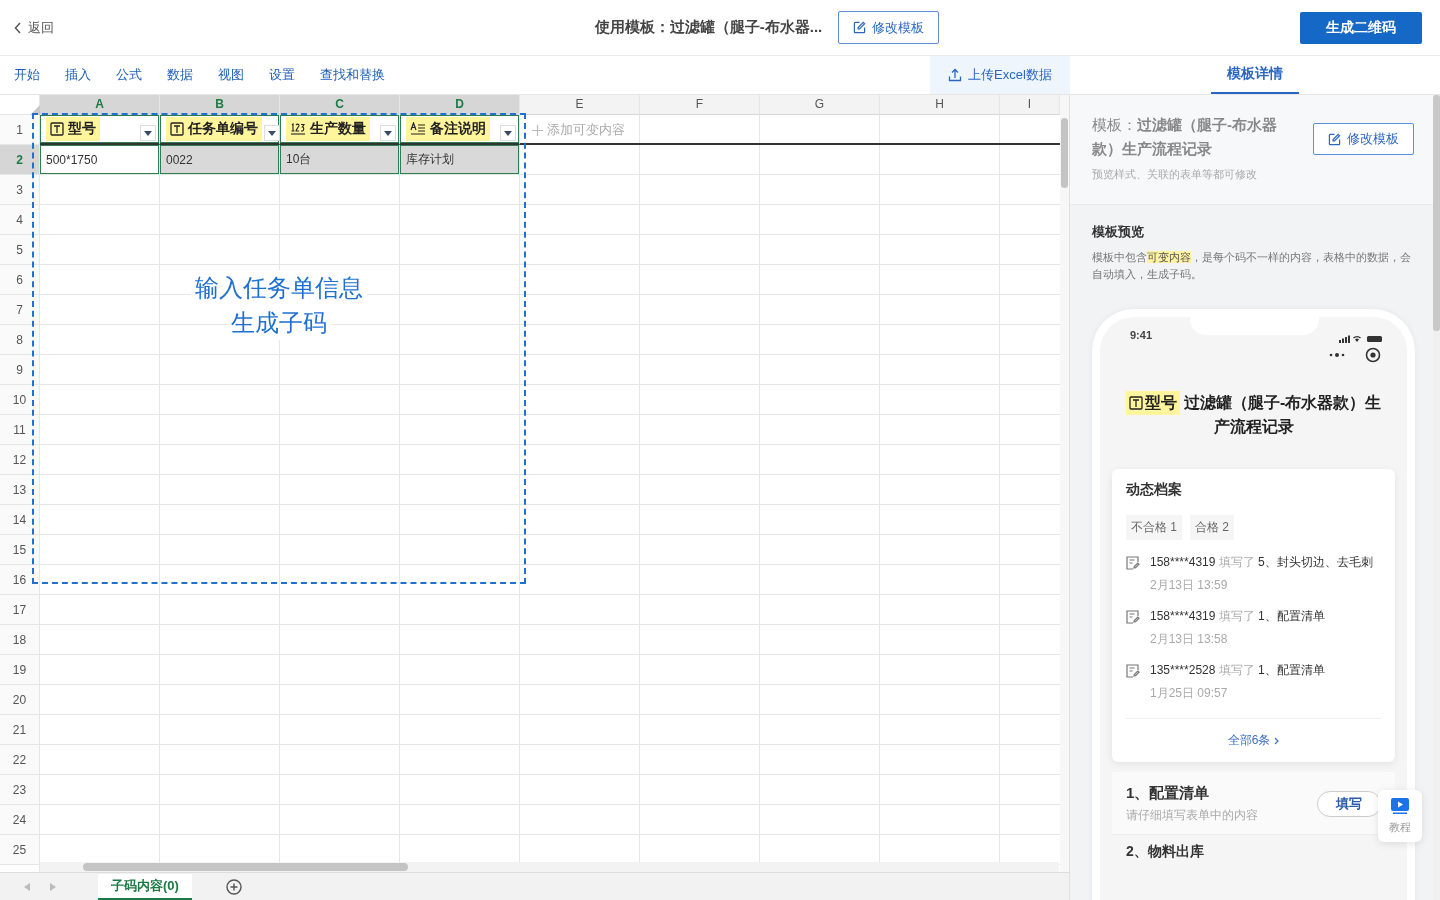  Describe the element at coordinates (1252, 266) in the screenshot. I see `preview-description: 模板中包含可变内容，是每个码不一样的内容，表格中的数据，会自动填入，生成子码。` at that location.